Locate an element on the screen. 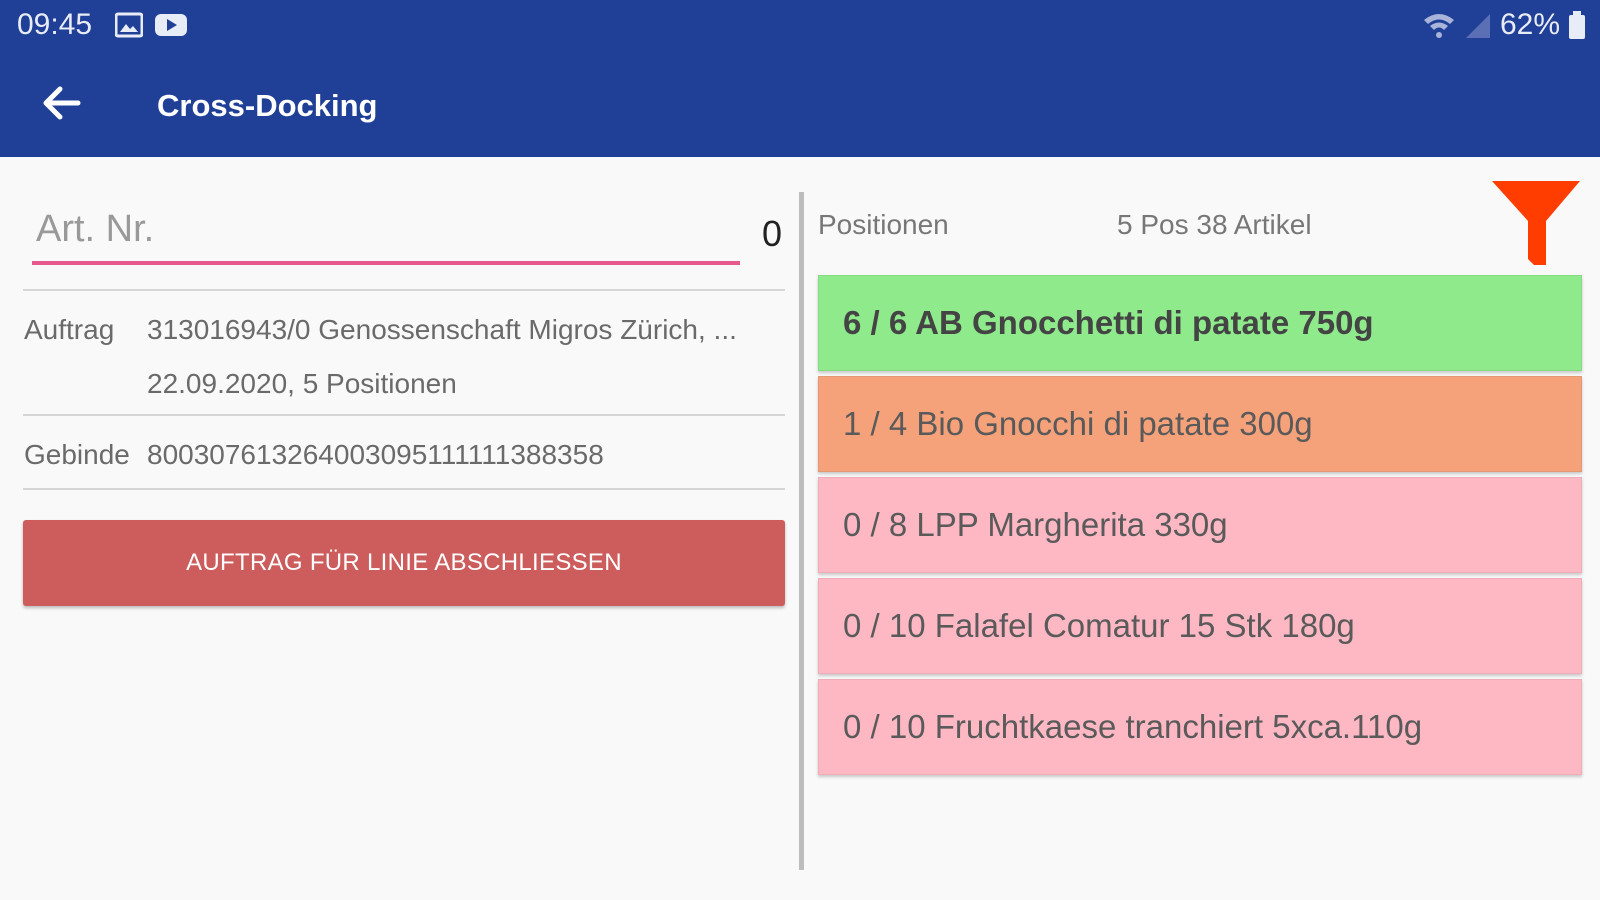  container-label: Gebinde is located at coordinates (77, 454).